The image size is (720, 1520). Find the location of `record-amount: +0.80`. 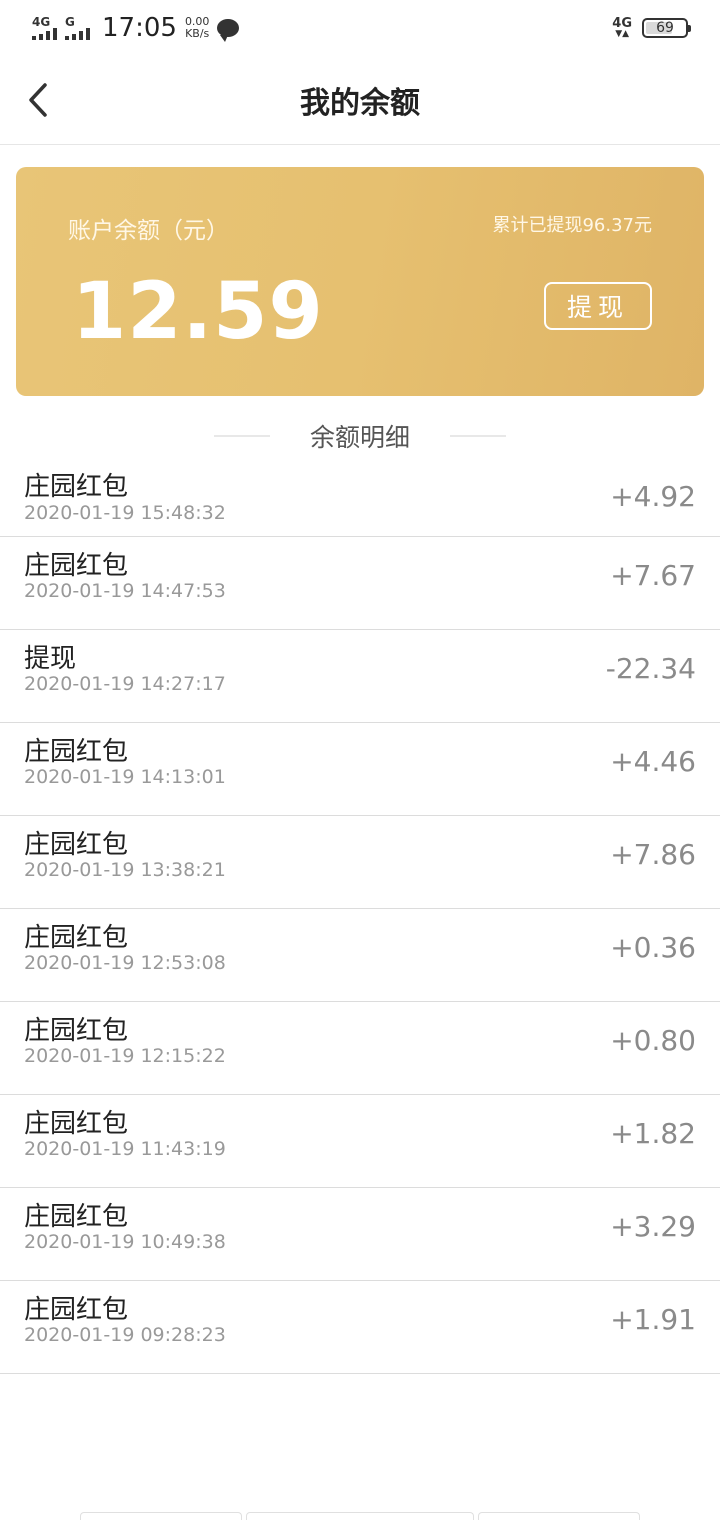

record-amount: +0.80 is located at coordinates (653, 1040).